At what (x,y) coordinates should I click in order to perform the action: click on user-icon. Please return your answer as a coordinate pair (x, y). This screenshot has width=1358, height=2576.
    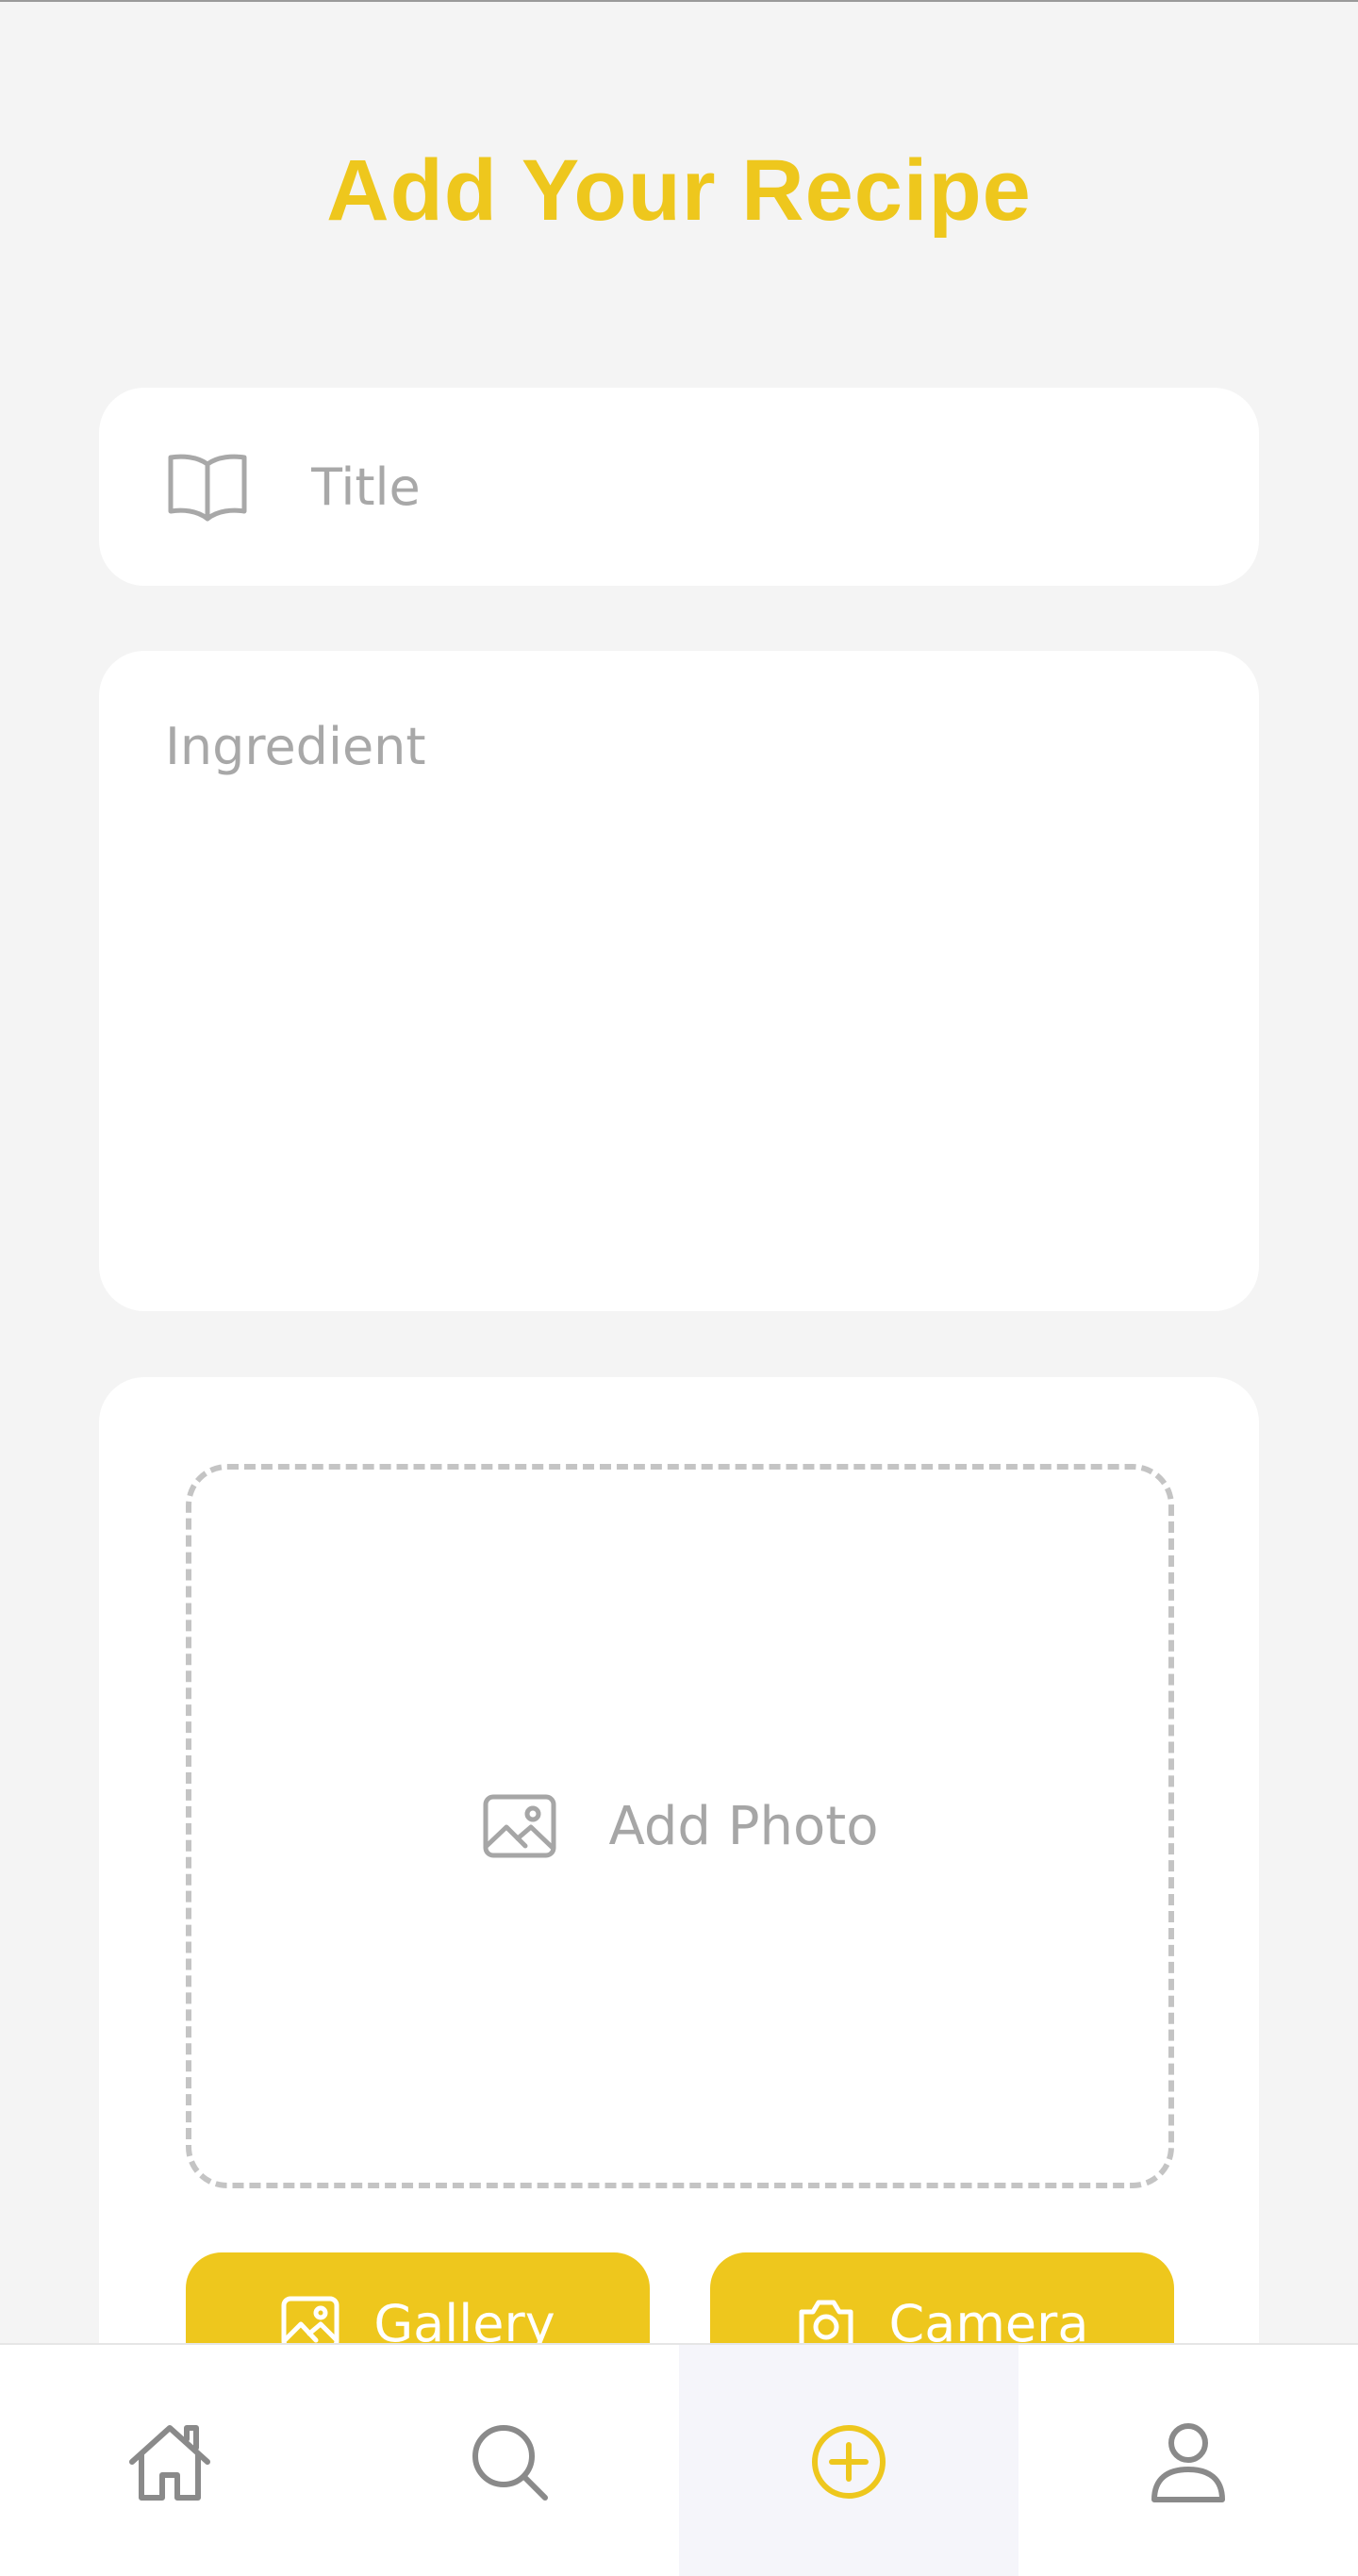
    Looking at the image, I should click on (1188, 2462).